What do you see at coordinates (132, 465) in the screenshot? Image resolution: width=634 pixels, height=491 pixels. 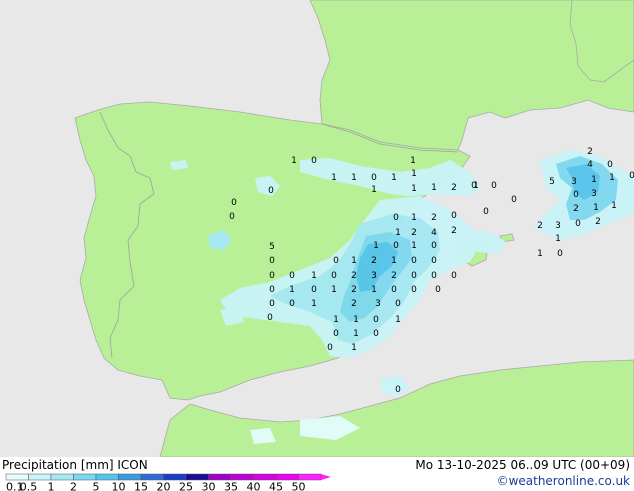 I see `model-name: ICON` at bounding box center [132, 465].